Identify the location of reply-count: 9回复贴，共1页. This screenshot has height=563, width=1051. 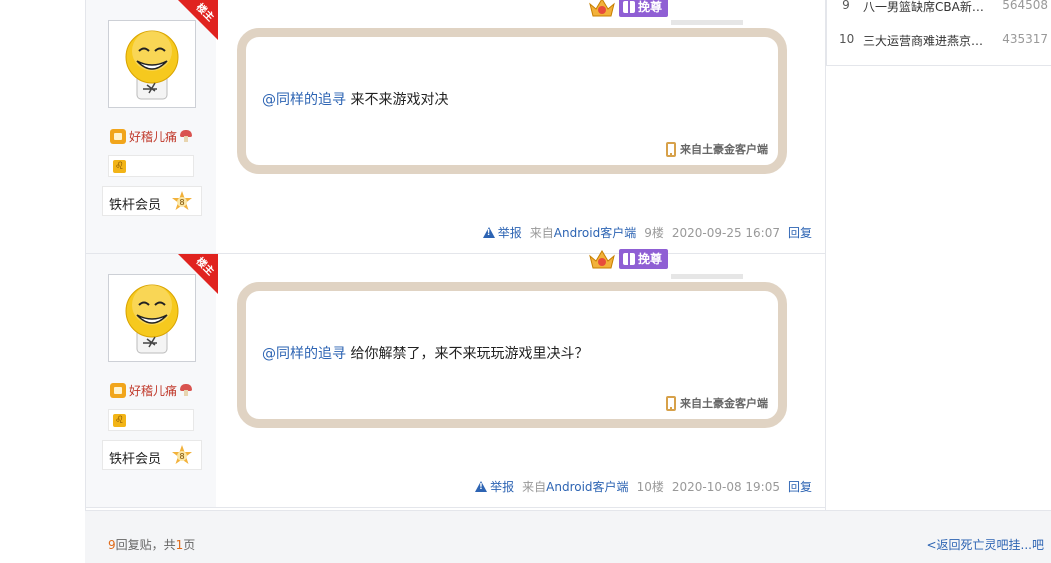
(151, 544).